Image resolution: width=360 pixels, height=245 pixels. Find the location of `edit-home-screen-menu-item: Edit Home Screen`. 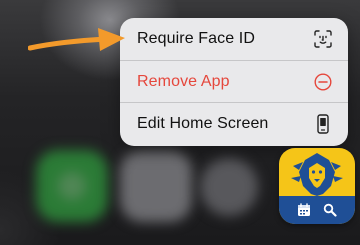

edit-home-screen-menu-item: Edit Home Screen is located at coordinates (234, 123).